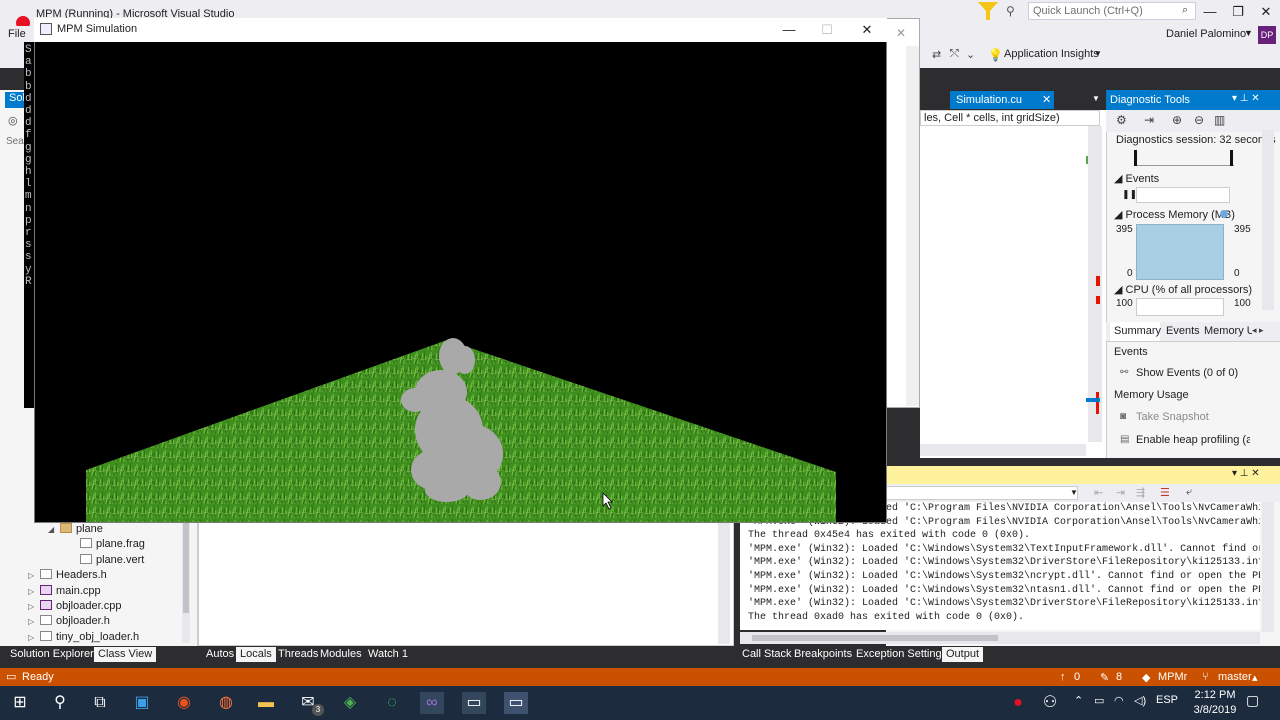  I want to click on store-icon: ▣, so click(142, 703).